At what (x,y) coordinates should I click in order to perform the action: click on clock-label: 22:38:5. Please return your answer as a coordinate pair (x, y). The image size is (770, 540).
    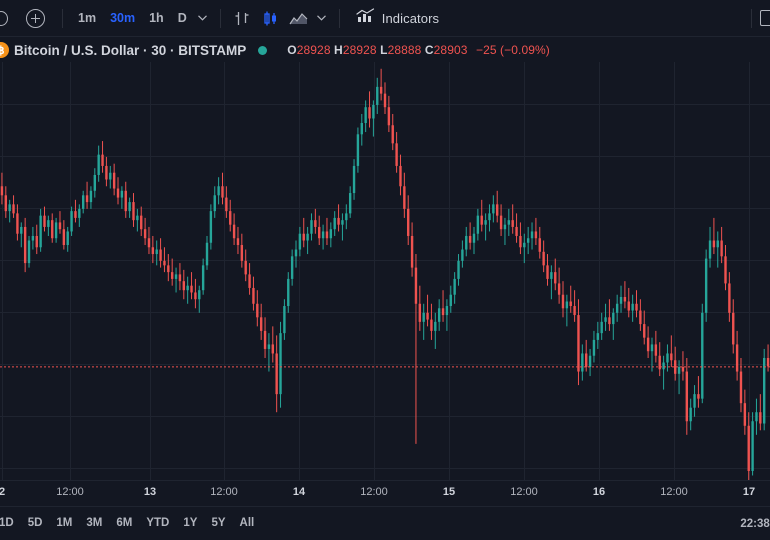
    Looking at the image, I should click on (755, 523).